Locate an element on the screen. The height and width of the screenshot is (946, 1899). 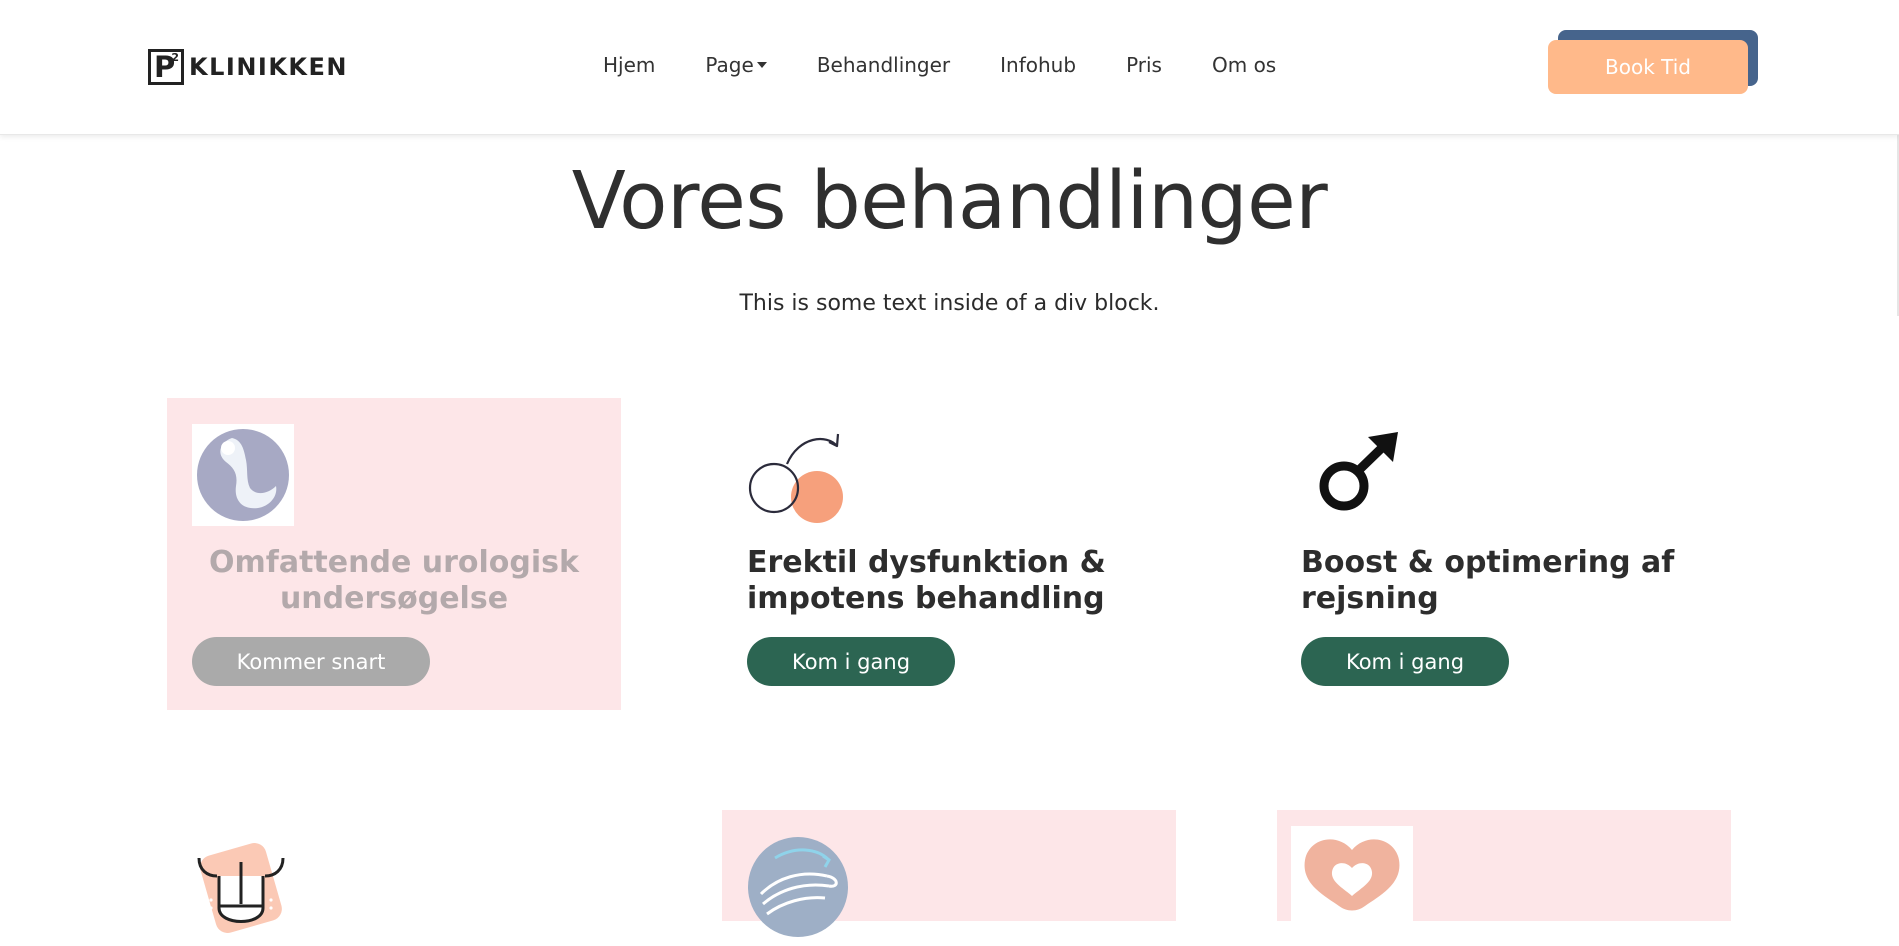
page-subtitle: This is some text inside of a div block. is located at coordinates (949, 303).